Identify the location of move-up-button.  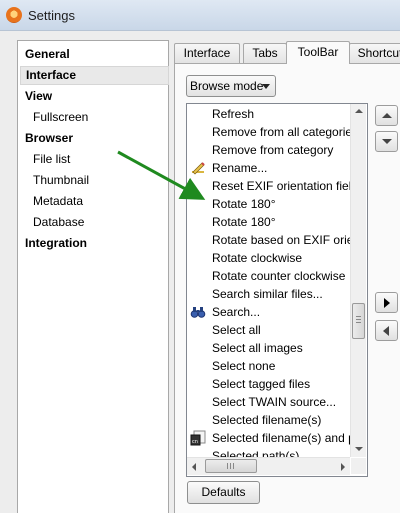
(386, 115).